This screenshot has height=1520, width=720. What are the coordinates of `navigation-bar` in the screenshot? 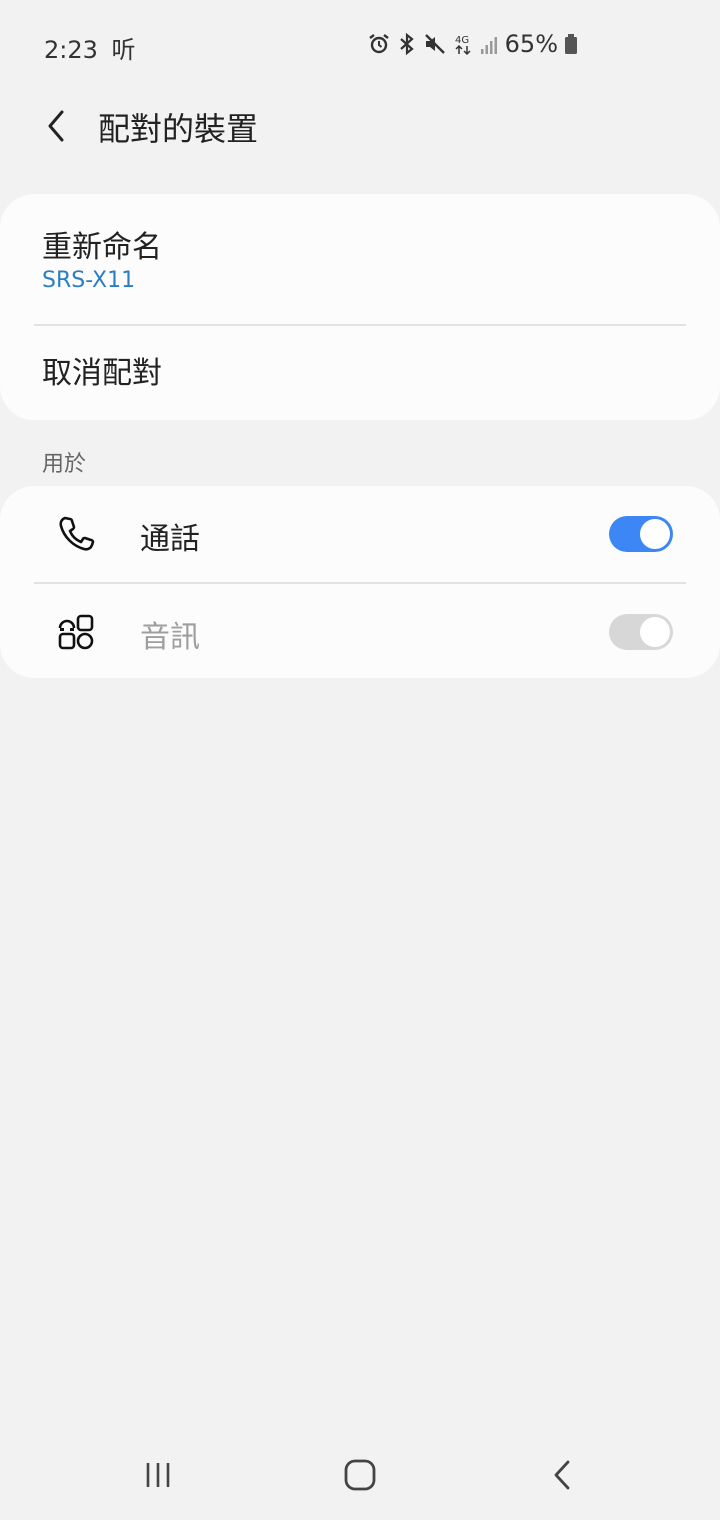 It's located at (360, 1475).